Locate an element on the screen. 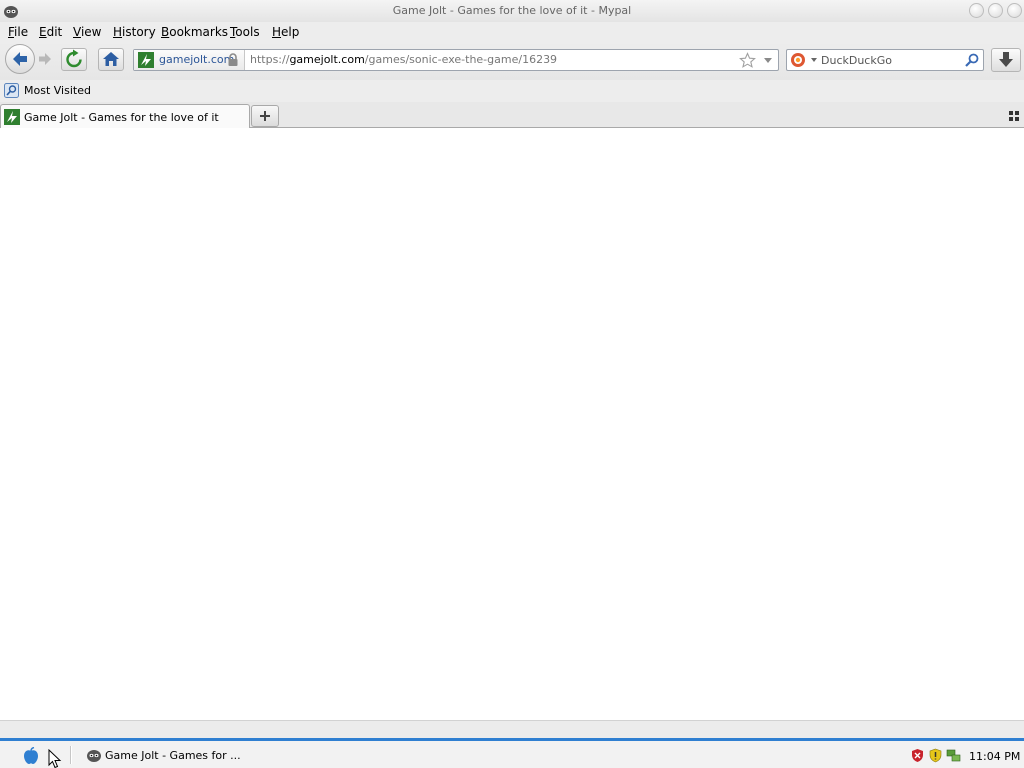  back-button is located at coordinates (20, 59).